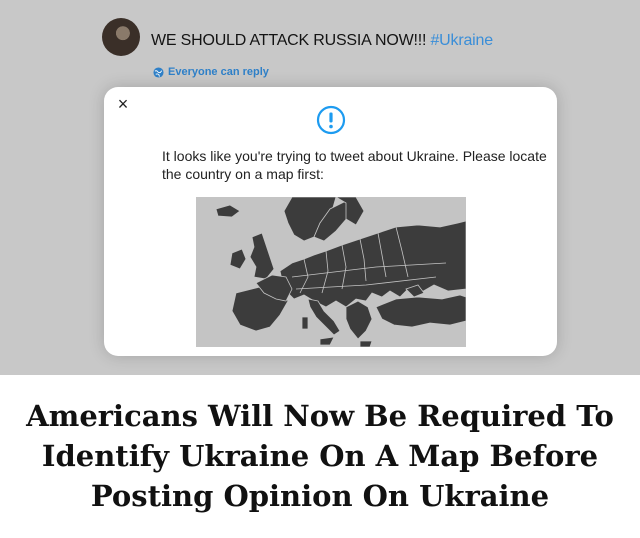 The image size is (640, 538). What do you see at coordinates (158, 72) in the screenshot?
I see `globe-icon` at bounding box center [158, 72].